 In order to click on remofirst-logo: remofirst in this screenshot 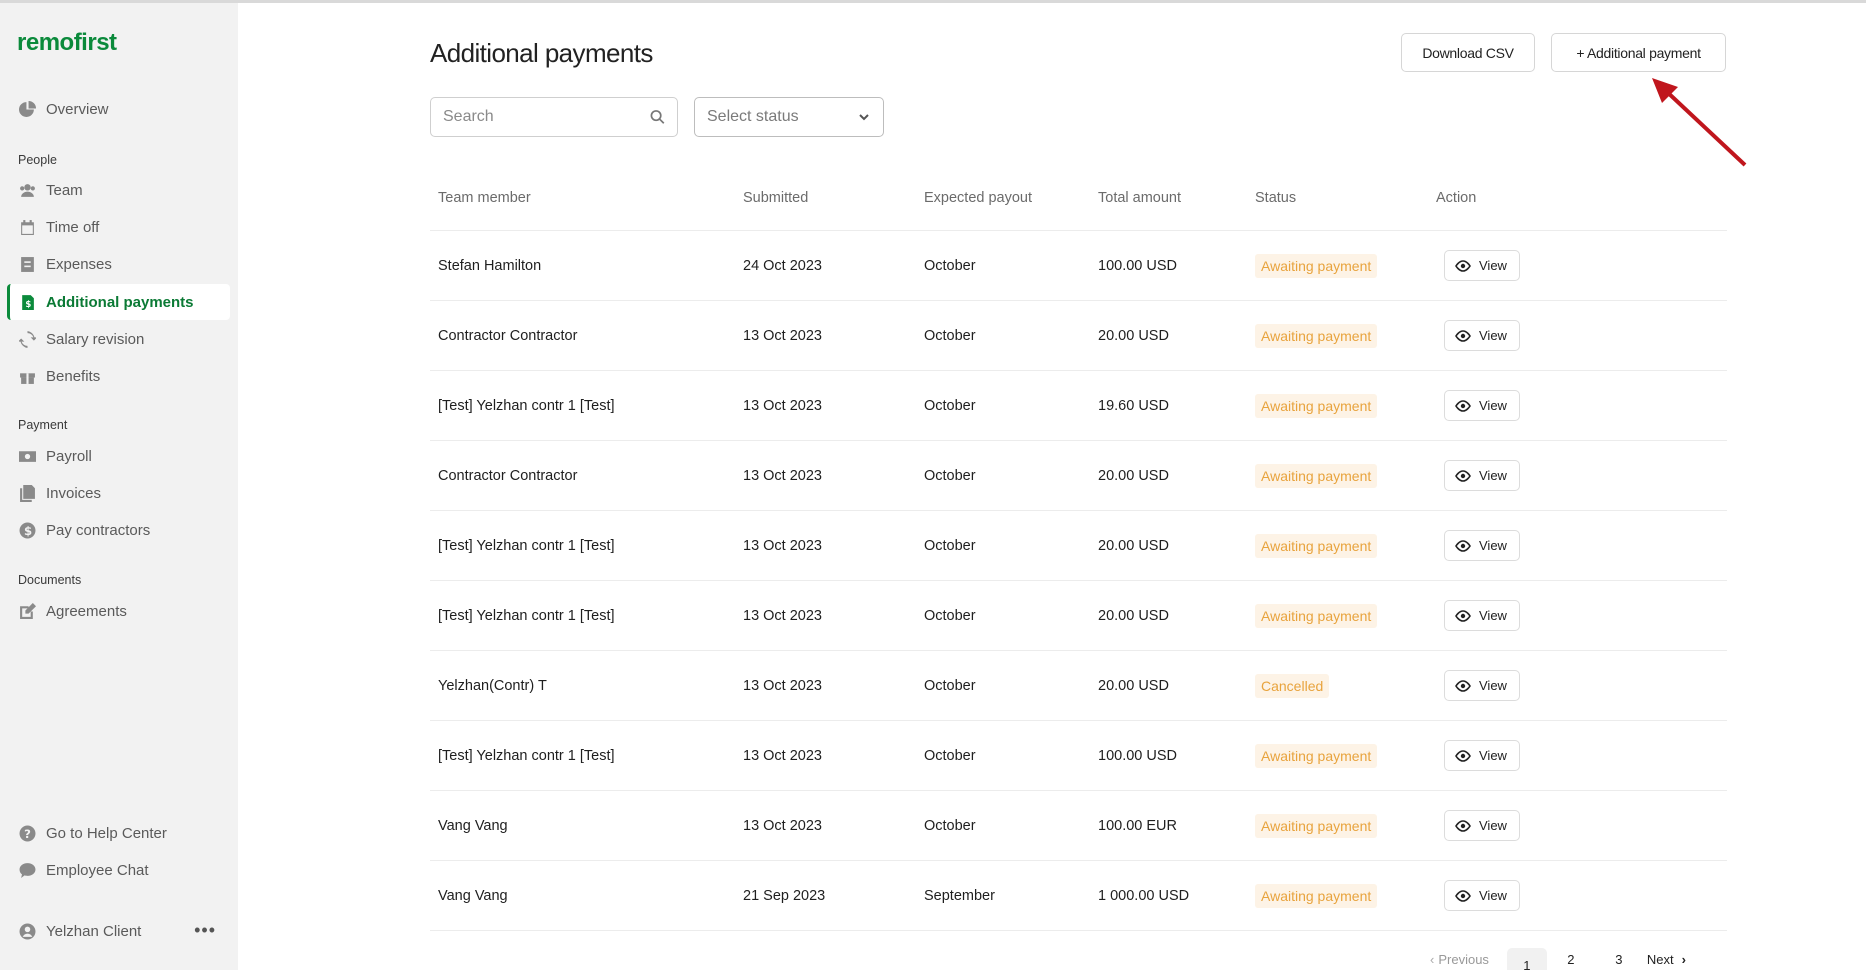, I will do `click(67, 43)`.